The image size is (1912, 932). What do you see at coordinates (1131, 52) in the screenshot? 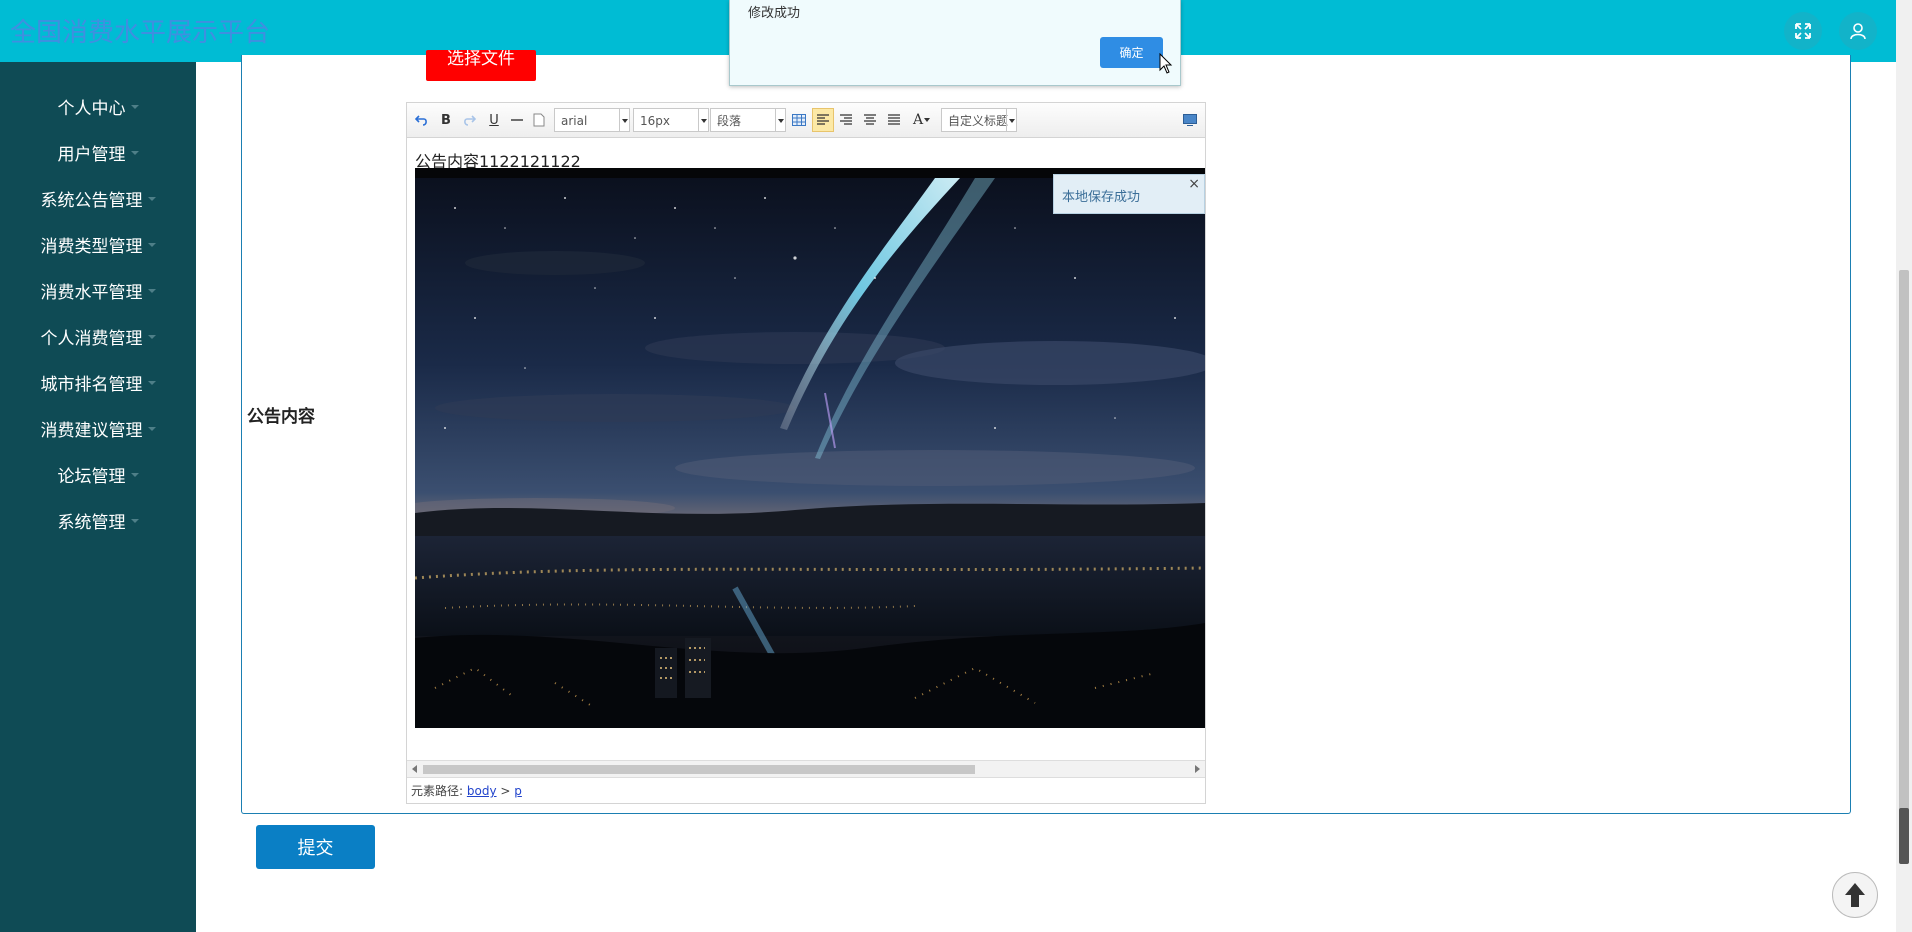
I see `dialog-ok-button: 确定` at bounding box center [1131, 52].